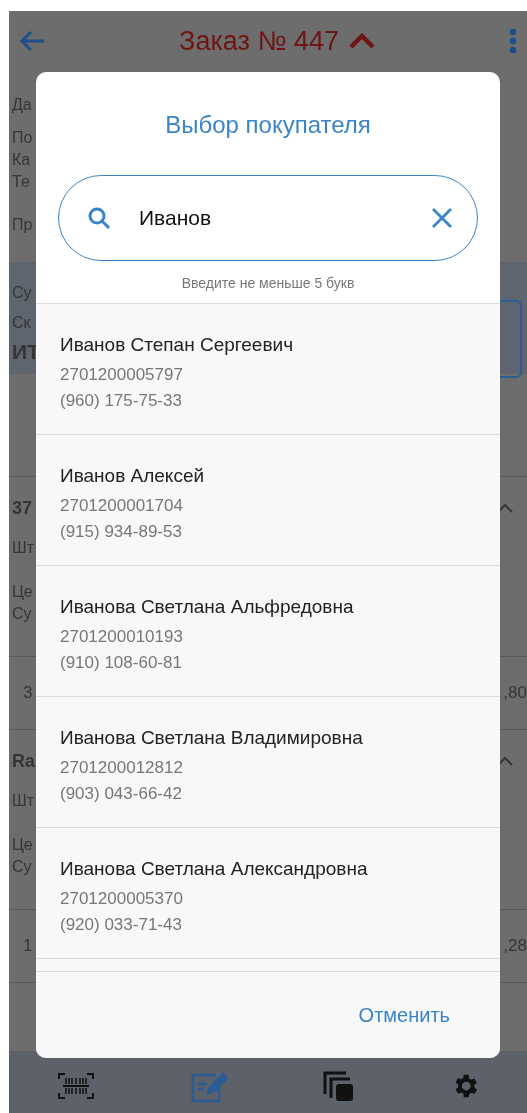 Image resolution: width=527 pixels, height=1113 pixels. I want to click on amount-text: ,80, so click(515, 693).